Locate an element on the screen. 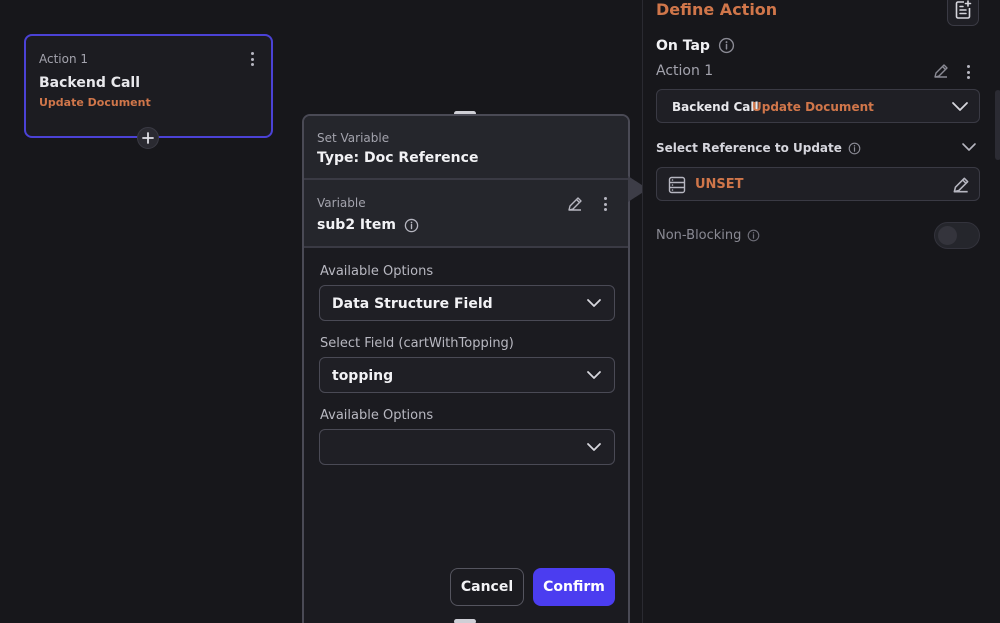 The height and width of the screenshot is (623, 1000). available-options-label-2: Available Options is located at coordinates (377, 415).